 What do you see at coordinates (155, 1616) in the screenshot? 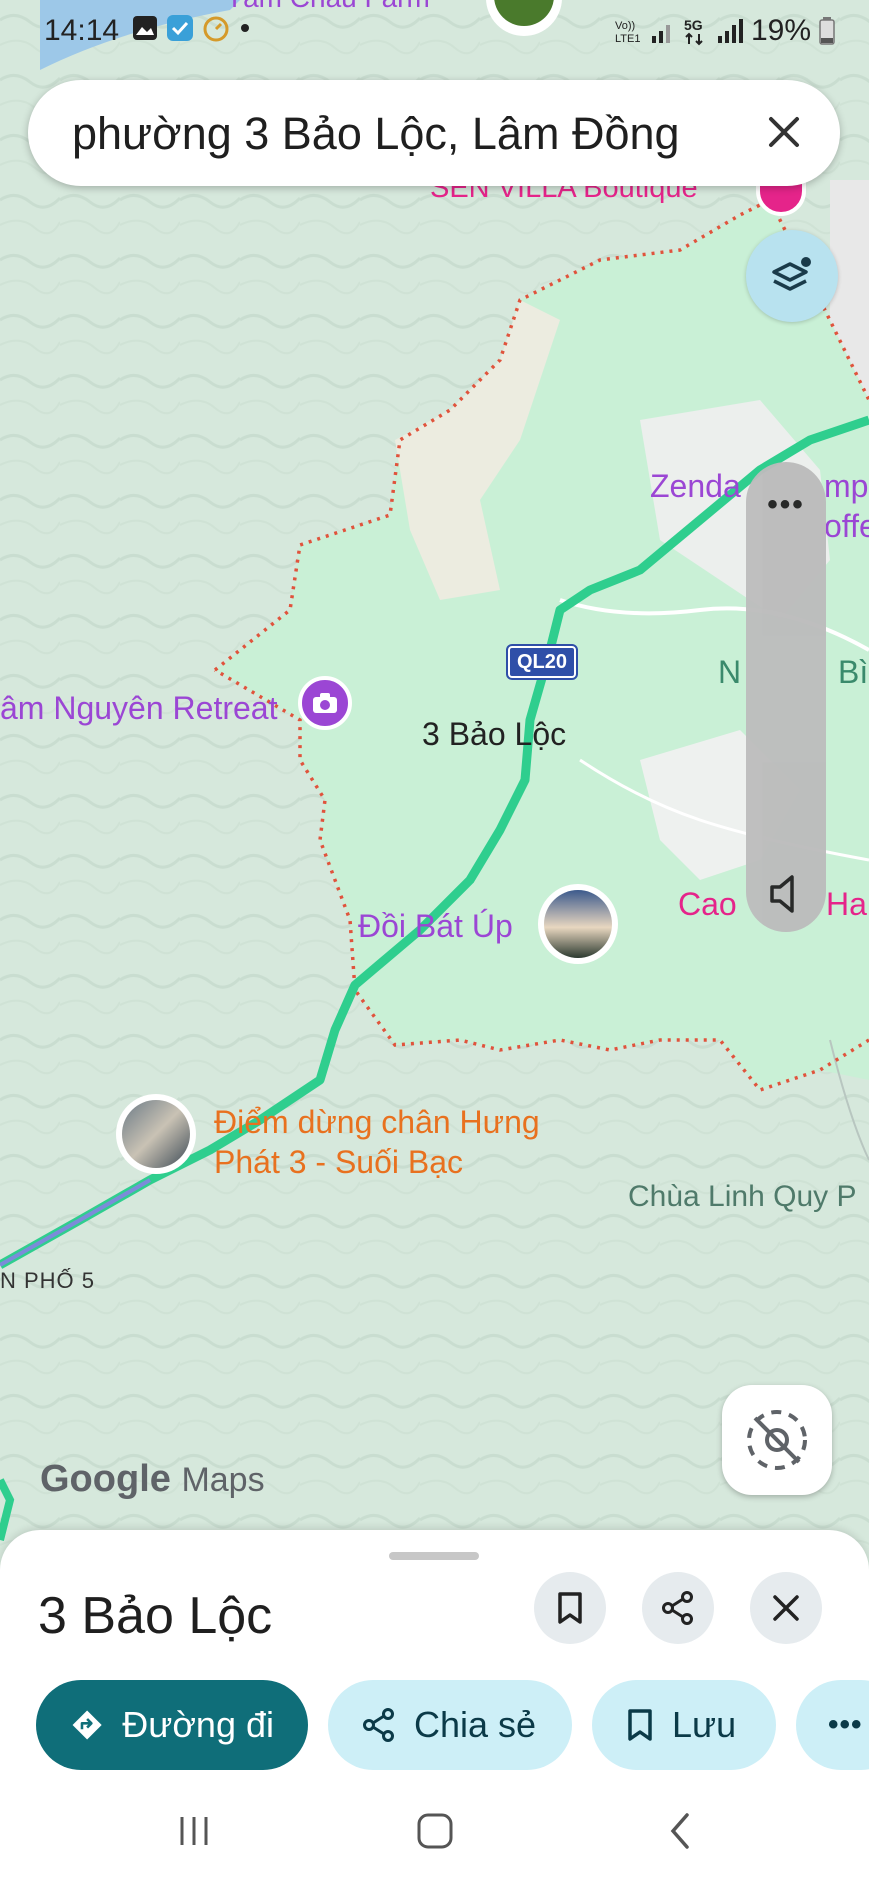
I see `place-title: 3 Bảo Lộc` at bounding box center [155, 1616].